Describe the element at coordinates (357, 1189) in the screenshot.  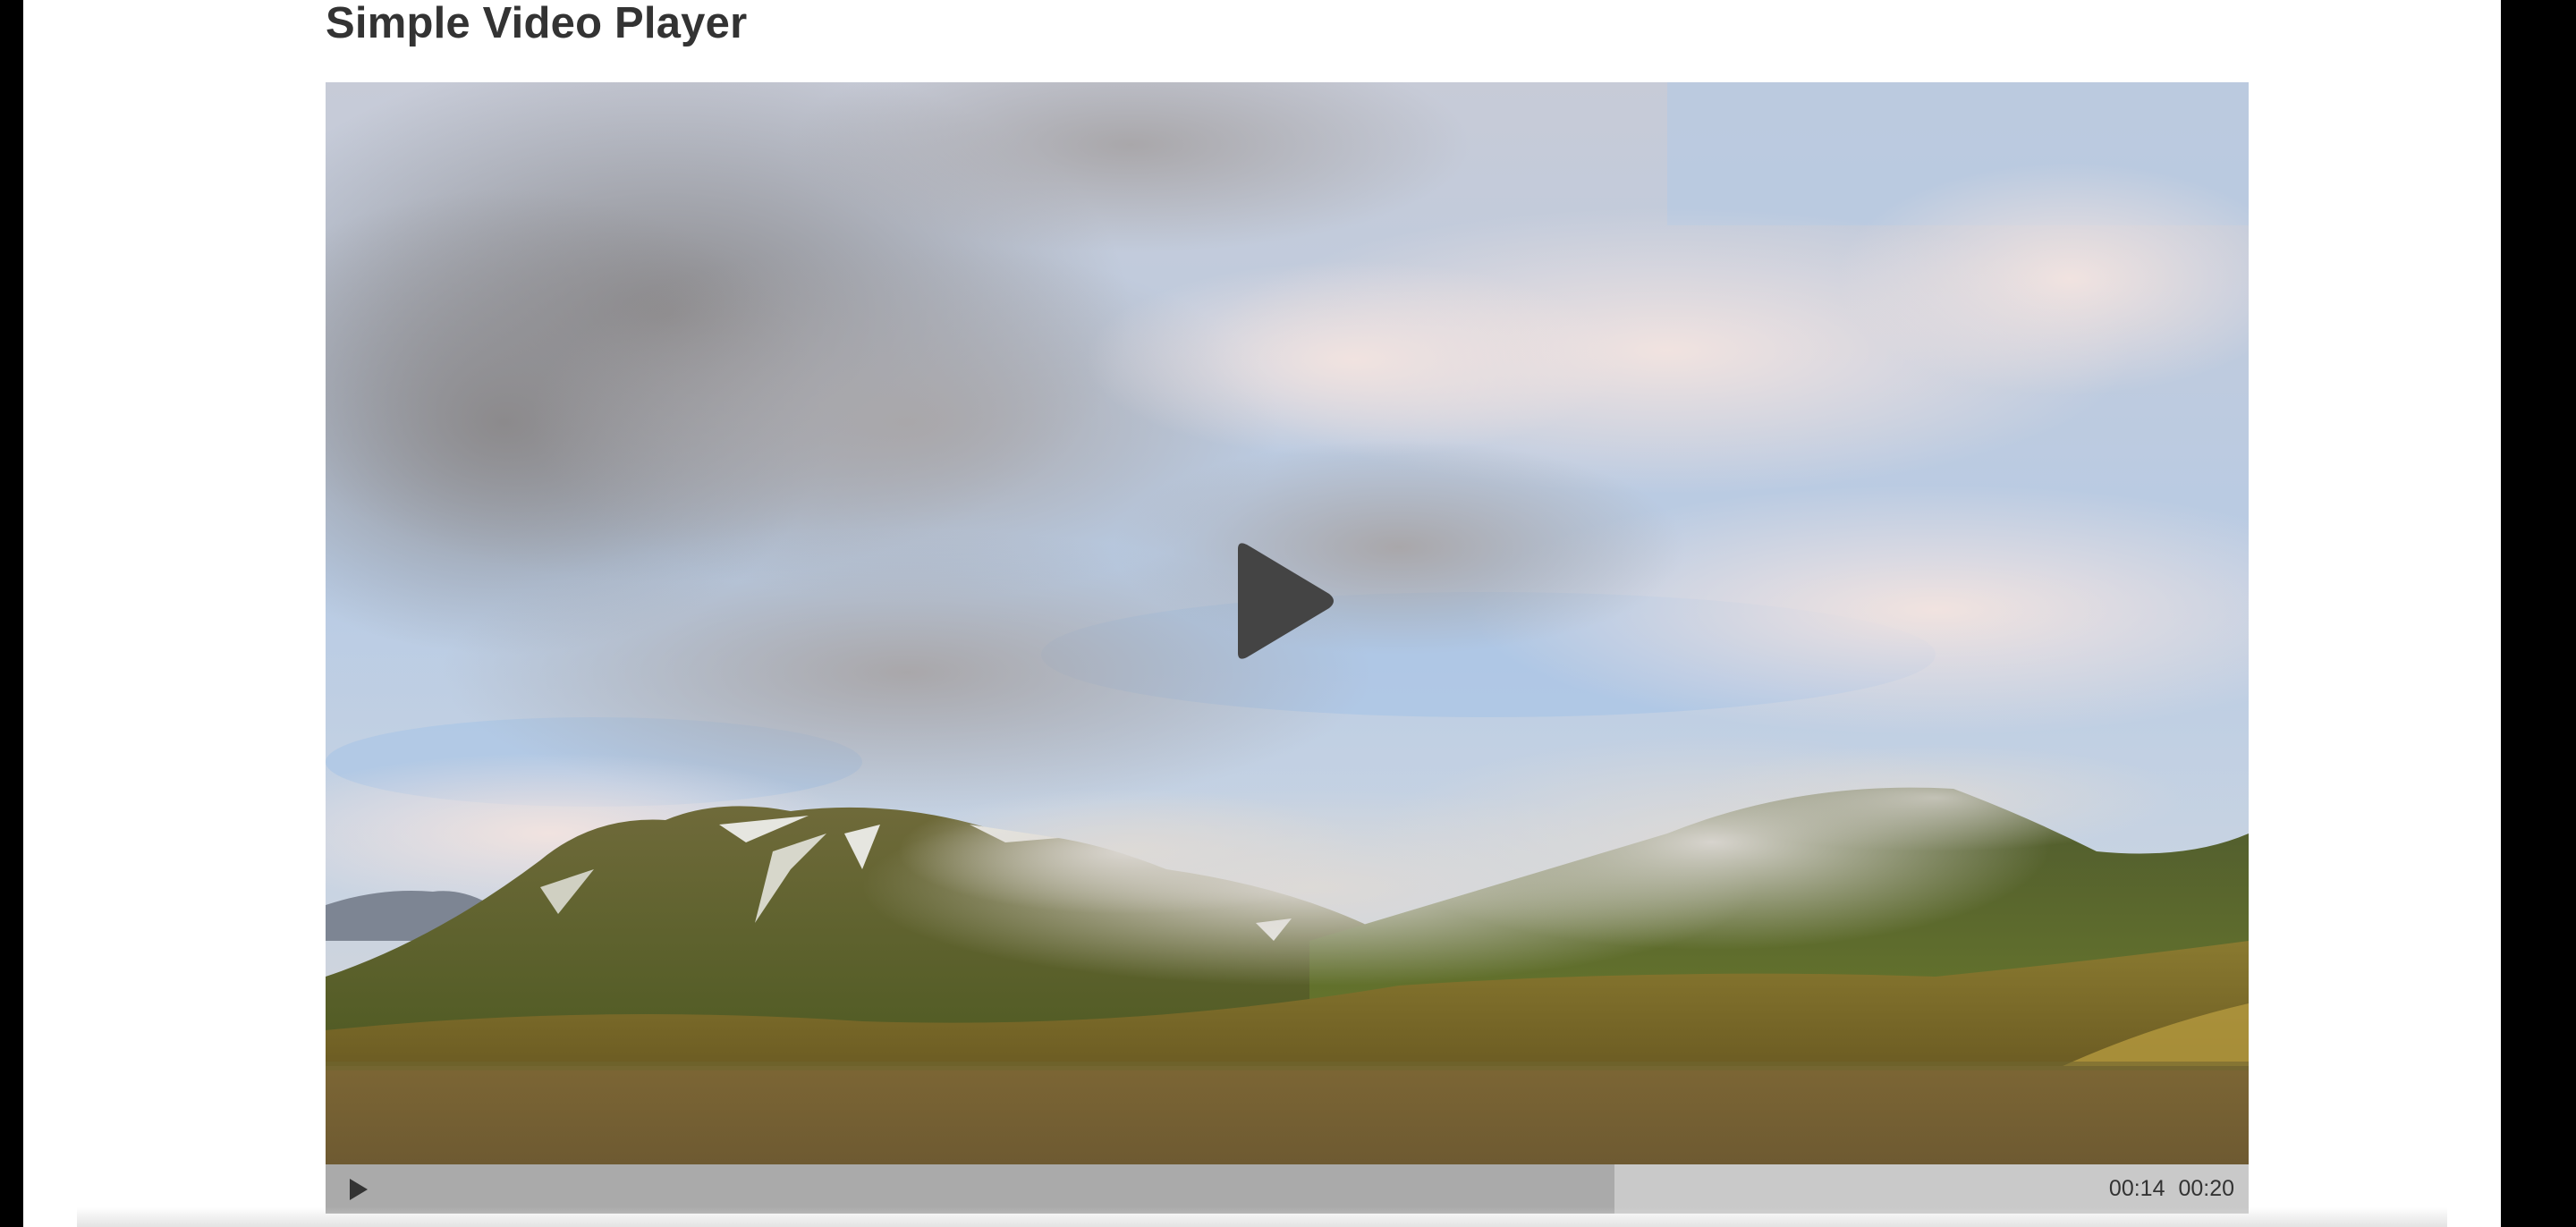
I see `play-button-icon` at that location.